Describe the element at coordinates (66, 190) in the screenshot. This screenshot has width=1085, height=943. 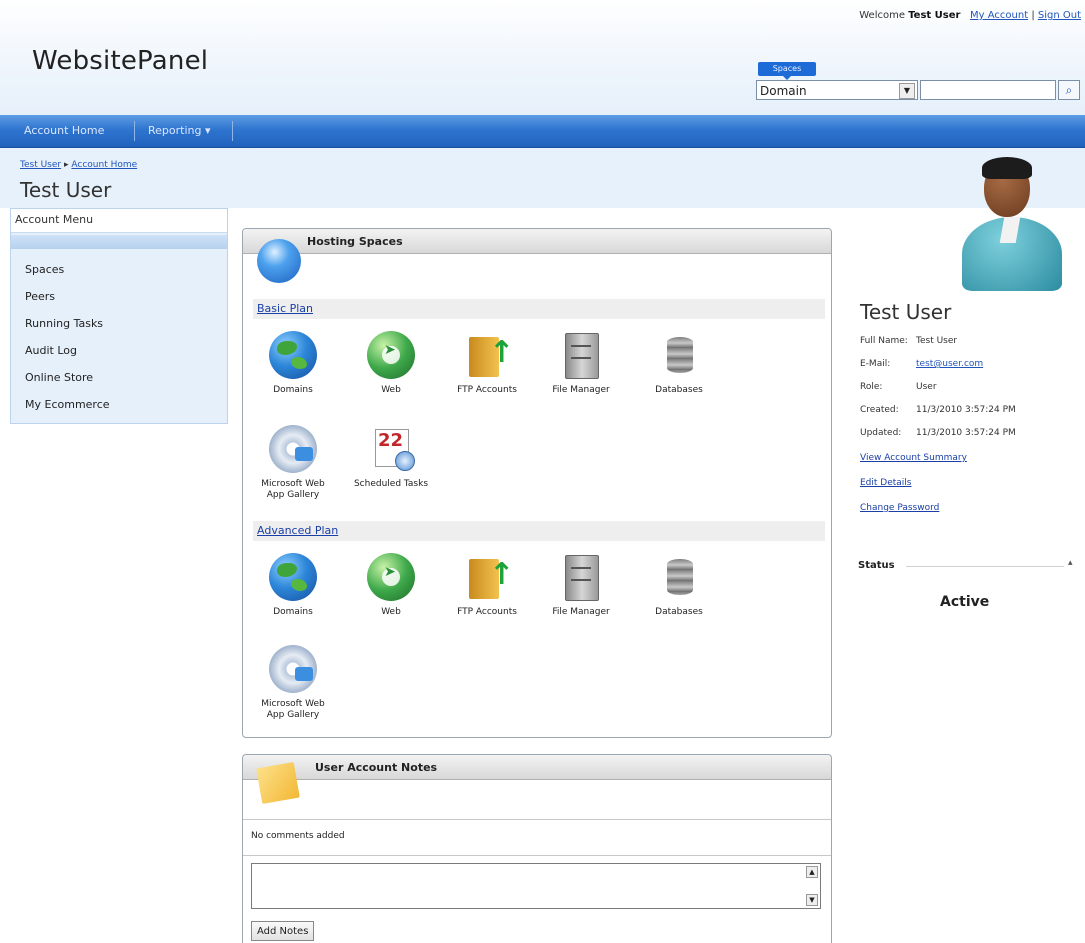
I see `page-title: Test User` at that location.